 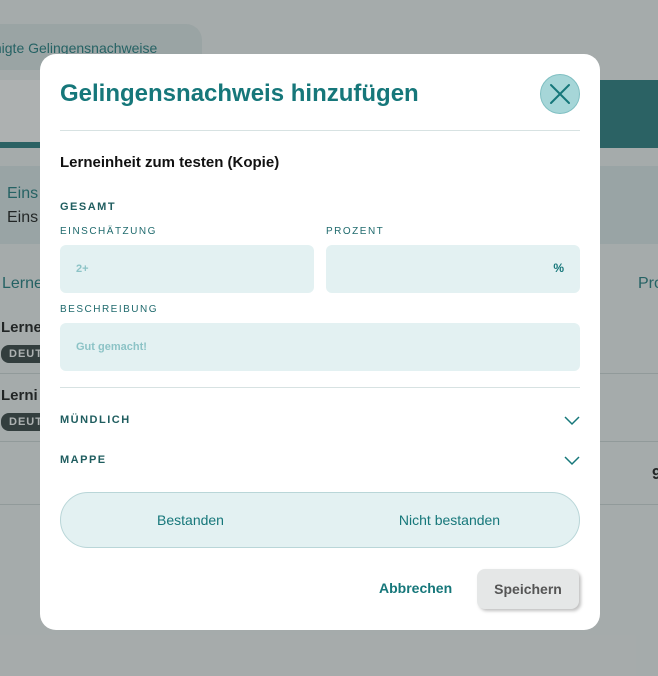 What do you see at coordinates (320, 387) in the screenshot?
I see `section-divider` at bounding box center [320, 387].